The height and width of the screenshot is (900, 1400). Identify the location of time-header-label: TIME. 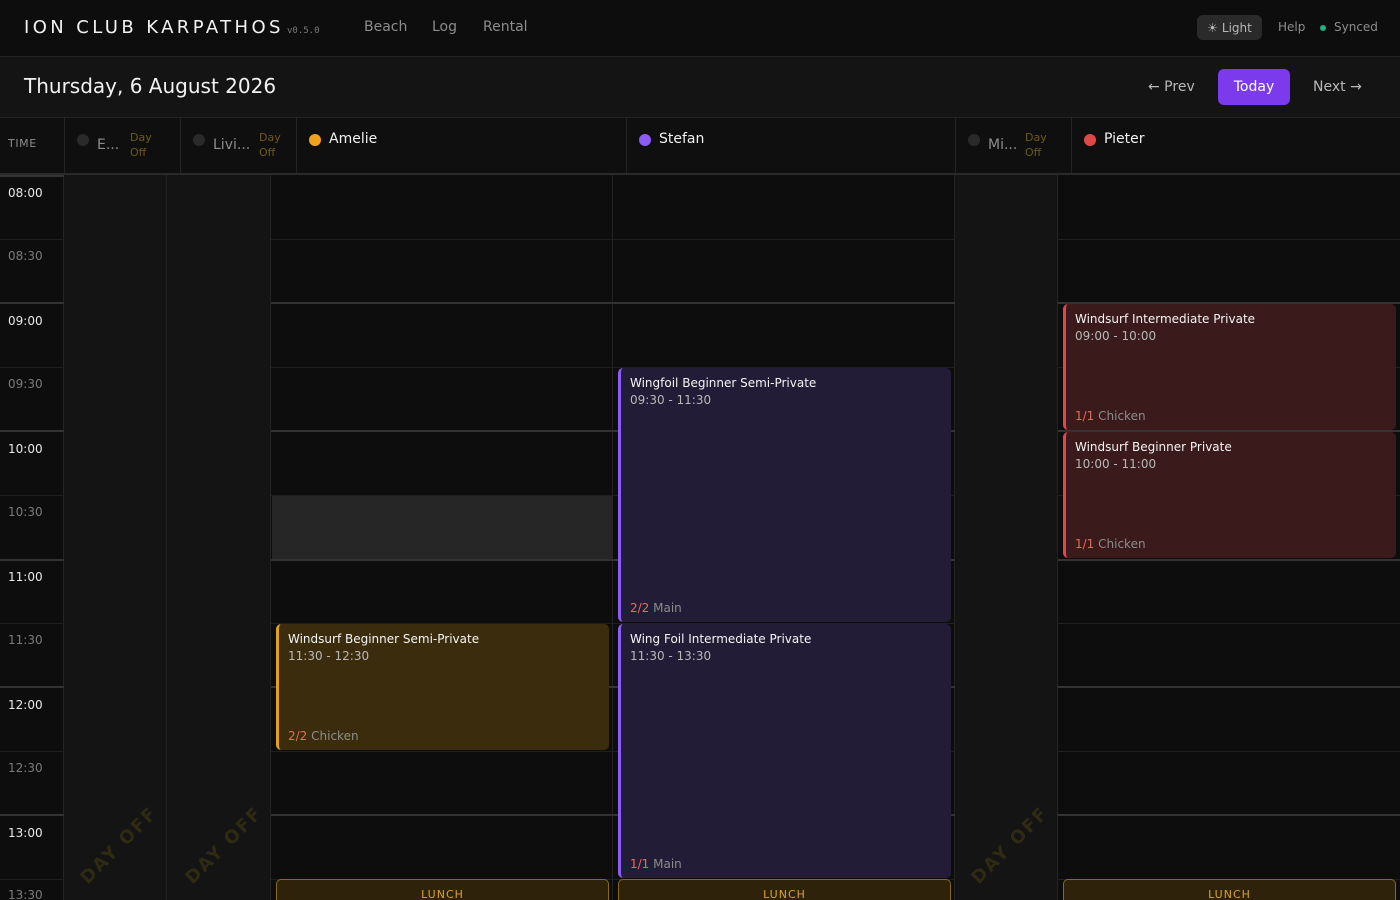
(22, 143).